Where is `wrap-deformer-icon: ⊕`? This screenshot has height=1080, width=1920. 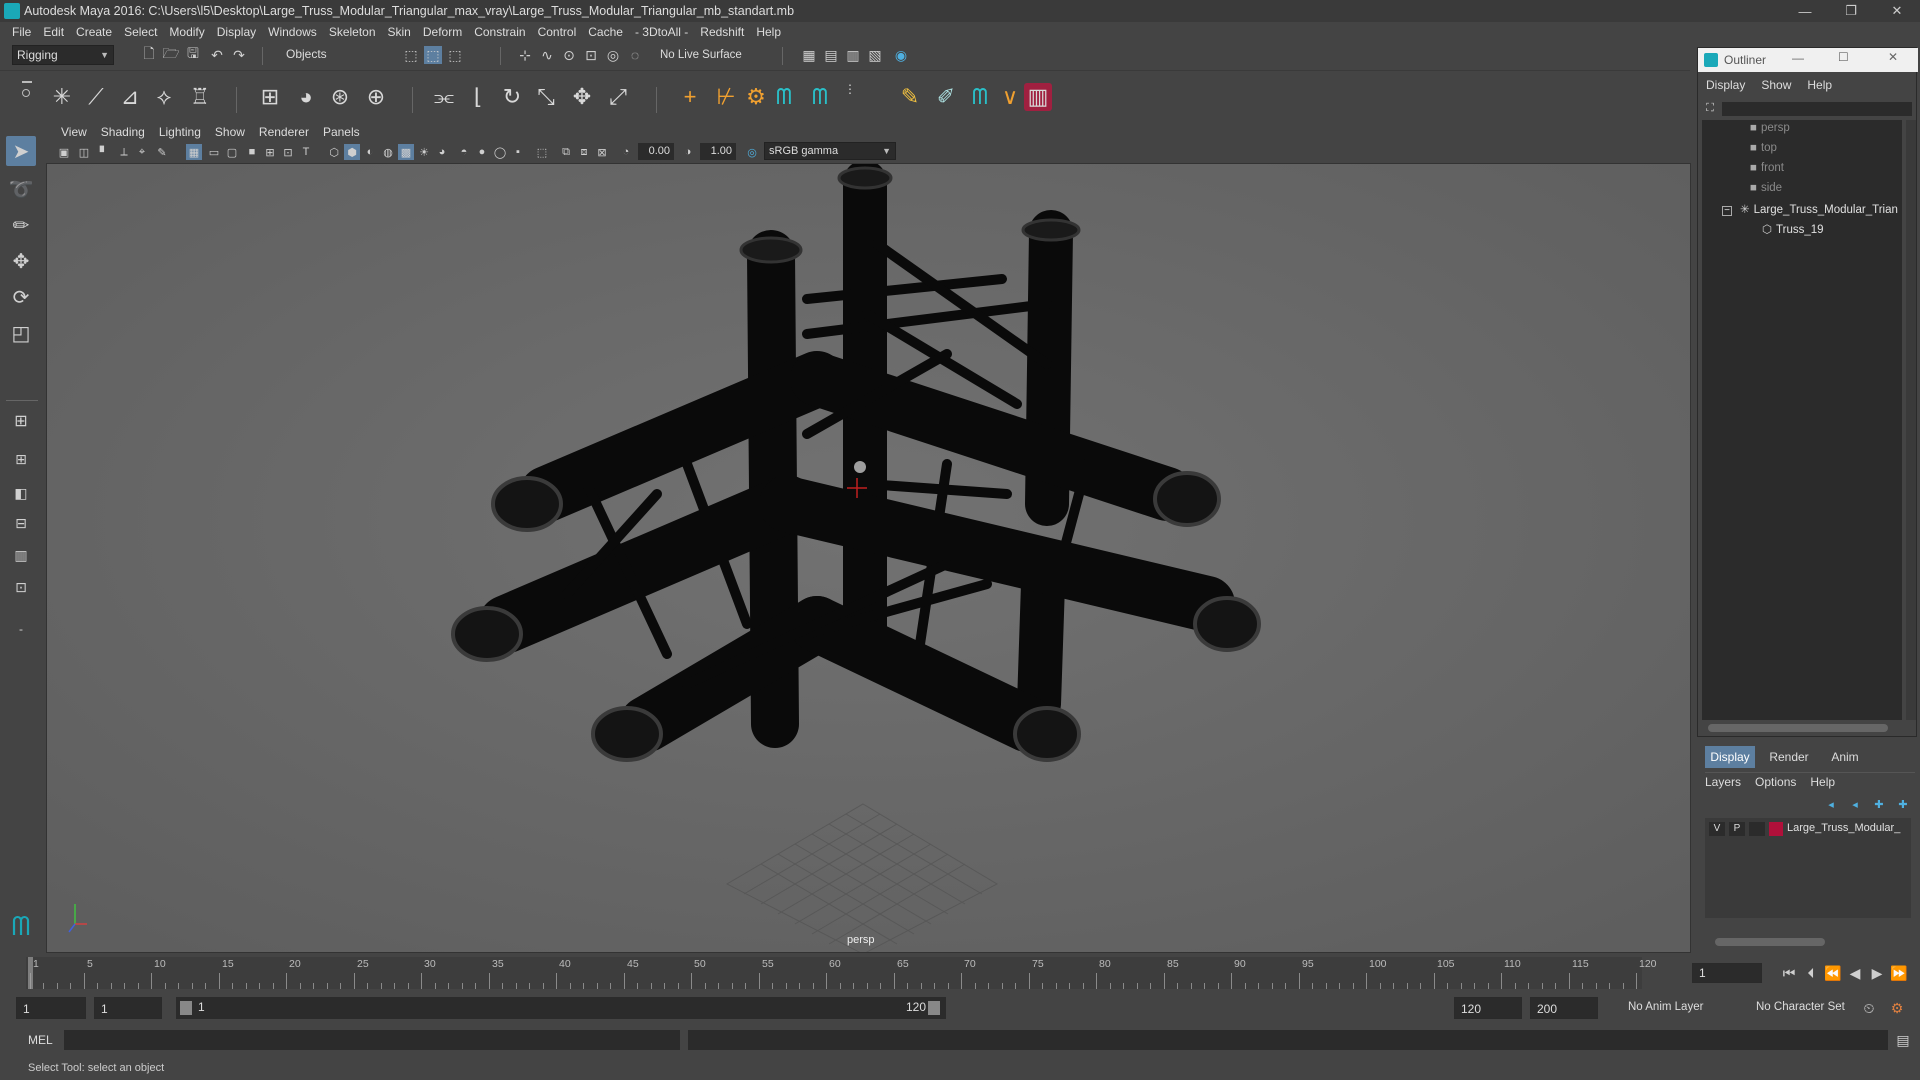 wrap-deformer-icon: ⊕ is located at coordinates (376, 97).